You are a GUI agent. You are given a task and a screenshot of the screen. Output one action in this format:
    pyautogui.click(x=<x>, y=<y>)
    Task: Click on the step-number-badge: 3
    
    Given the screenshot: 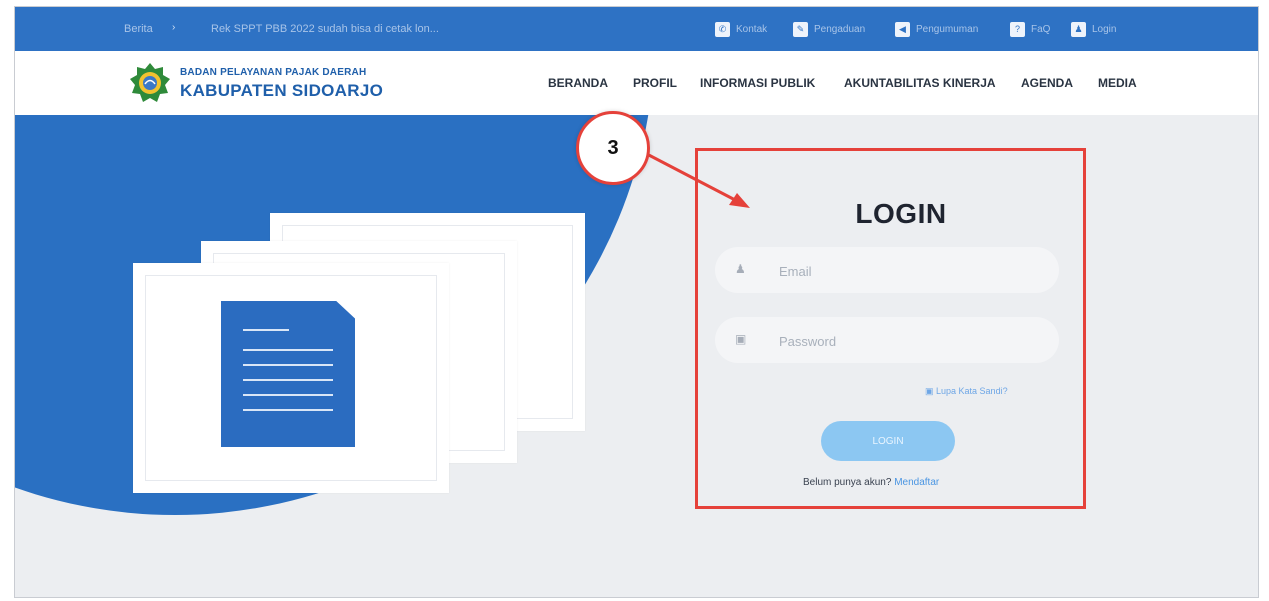 What is the action you would take?
    pyautogui.click(x=613, y=148)
    